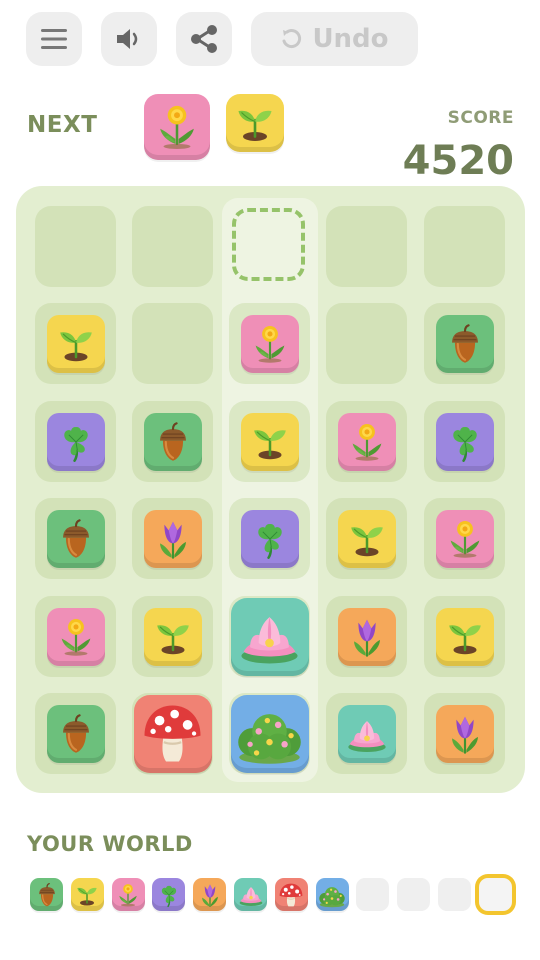 The image size is (540, 960). I want to click on sound-button, so click(129, 39).